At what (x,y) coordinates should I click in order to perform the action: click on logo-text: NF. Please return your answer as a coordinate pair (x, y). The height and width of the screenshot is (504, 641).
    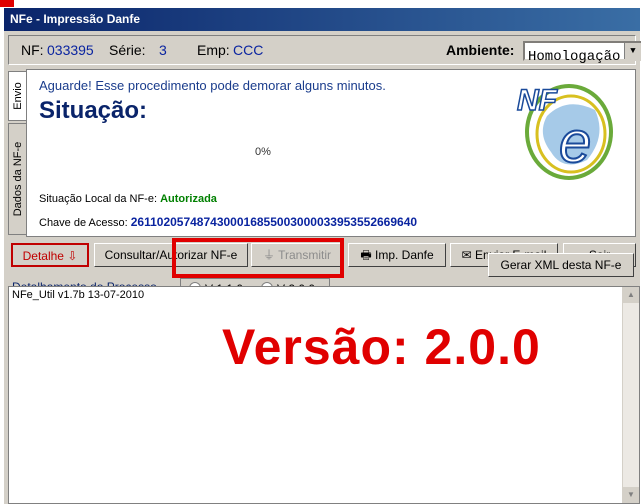
    Looking at the image, I should click on (537, 100).